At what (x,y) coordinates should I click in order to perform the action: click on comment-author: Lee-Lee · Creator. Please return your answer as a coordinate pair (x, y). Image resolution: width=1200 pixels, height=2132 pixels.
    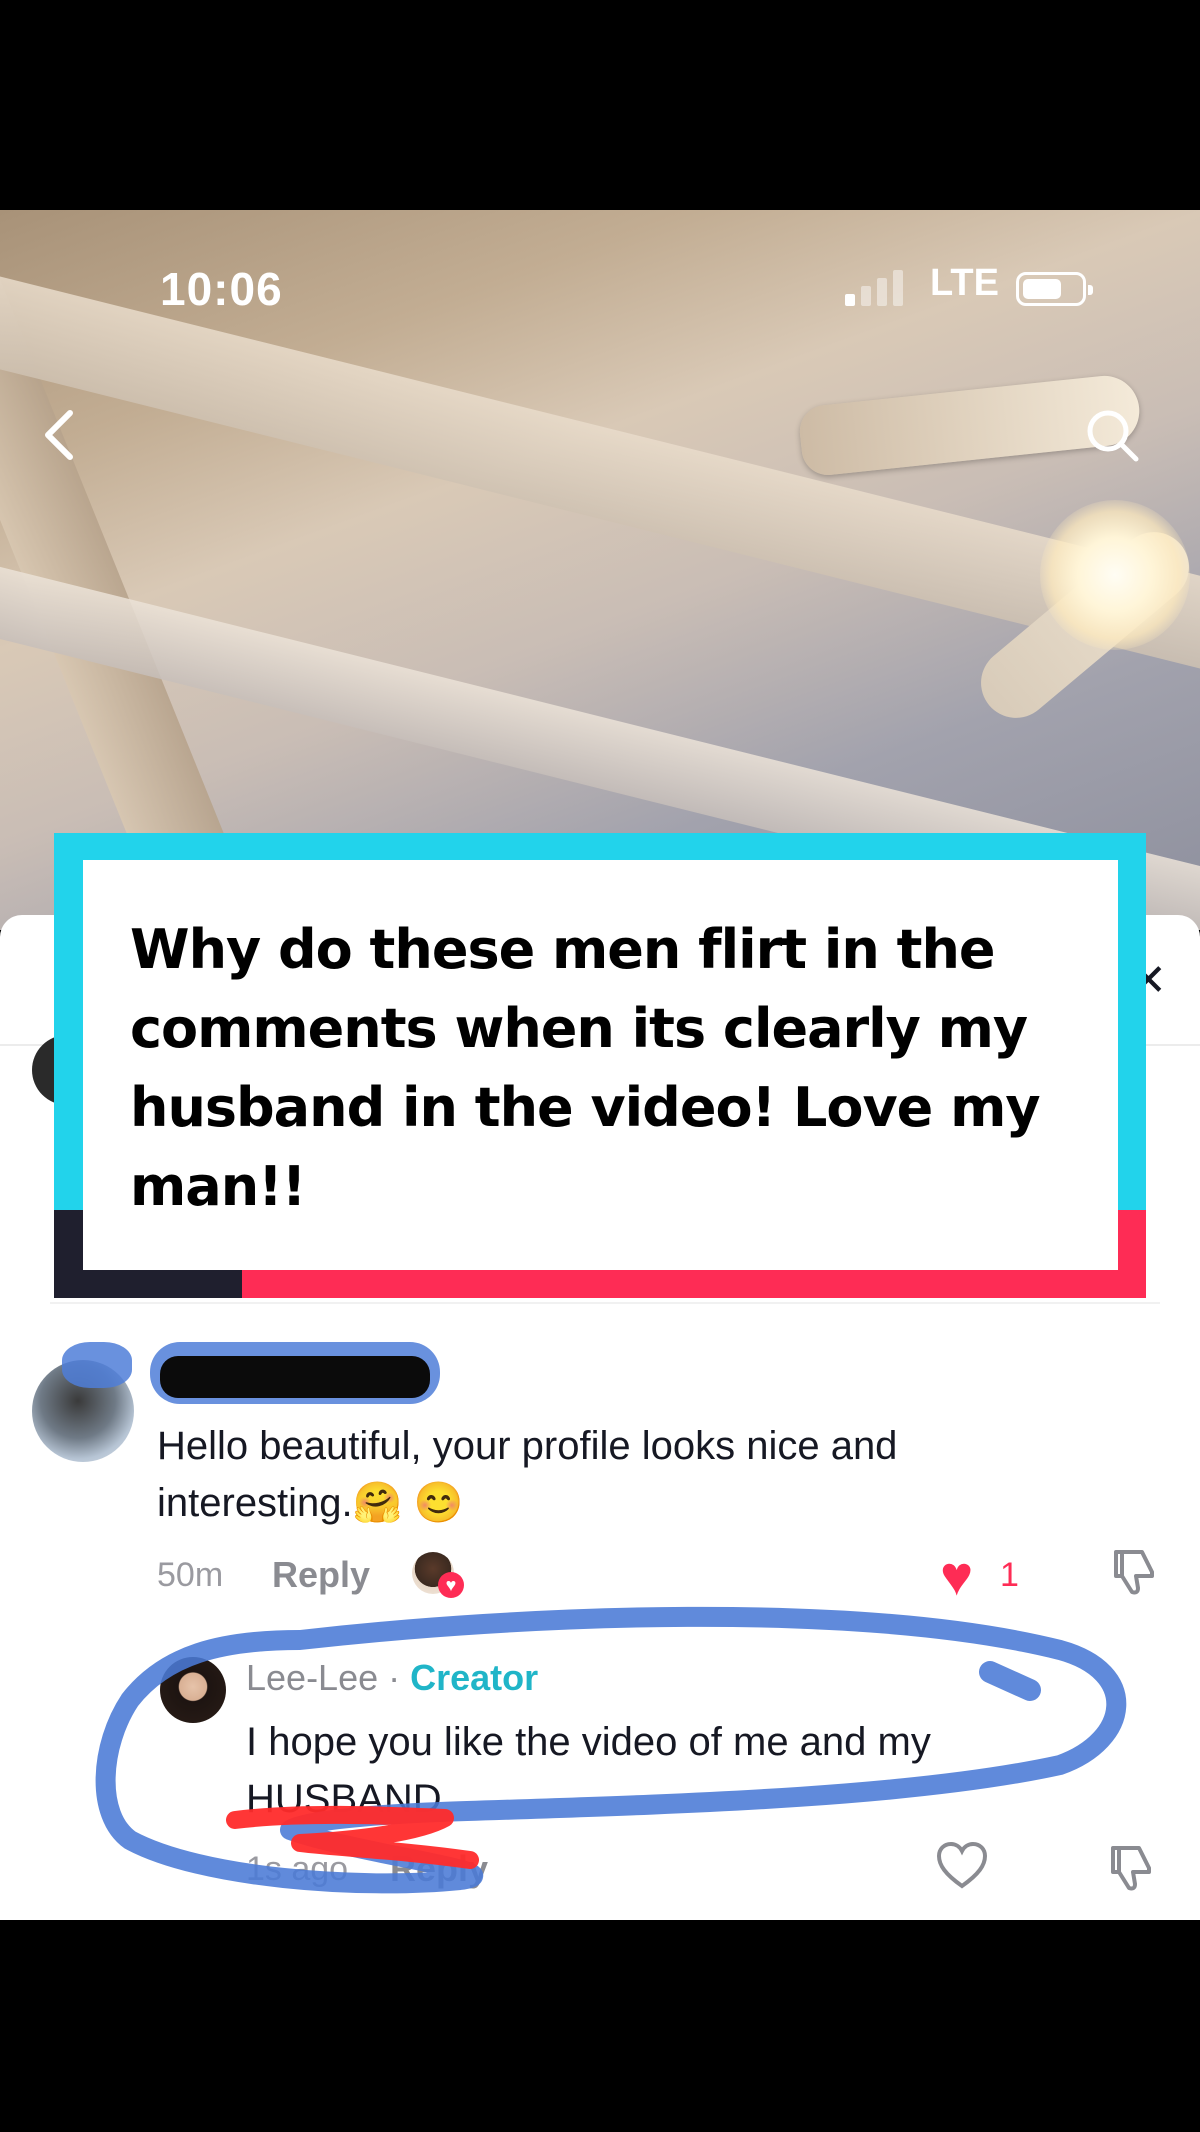
    Looking at the image, I should click on (392, 1678).